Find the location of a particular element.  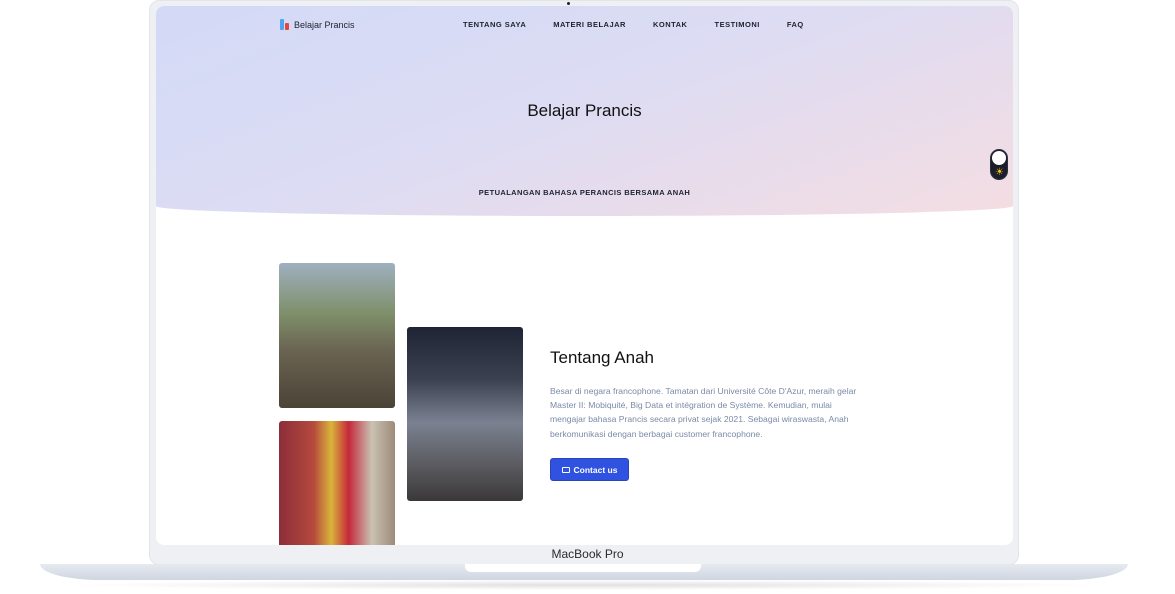

contact-us-label: Contact us is located at coordinates (595, 469).